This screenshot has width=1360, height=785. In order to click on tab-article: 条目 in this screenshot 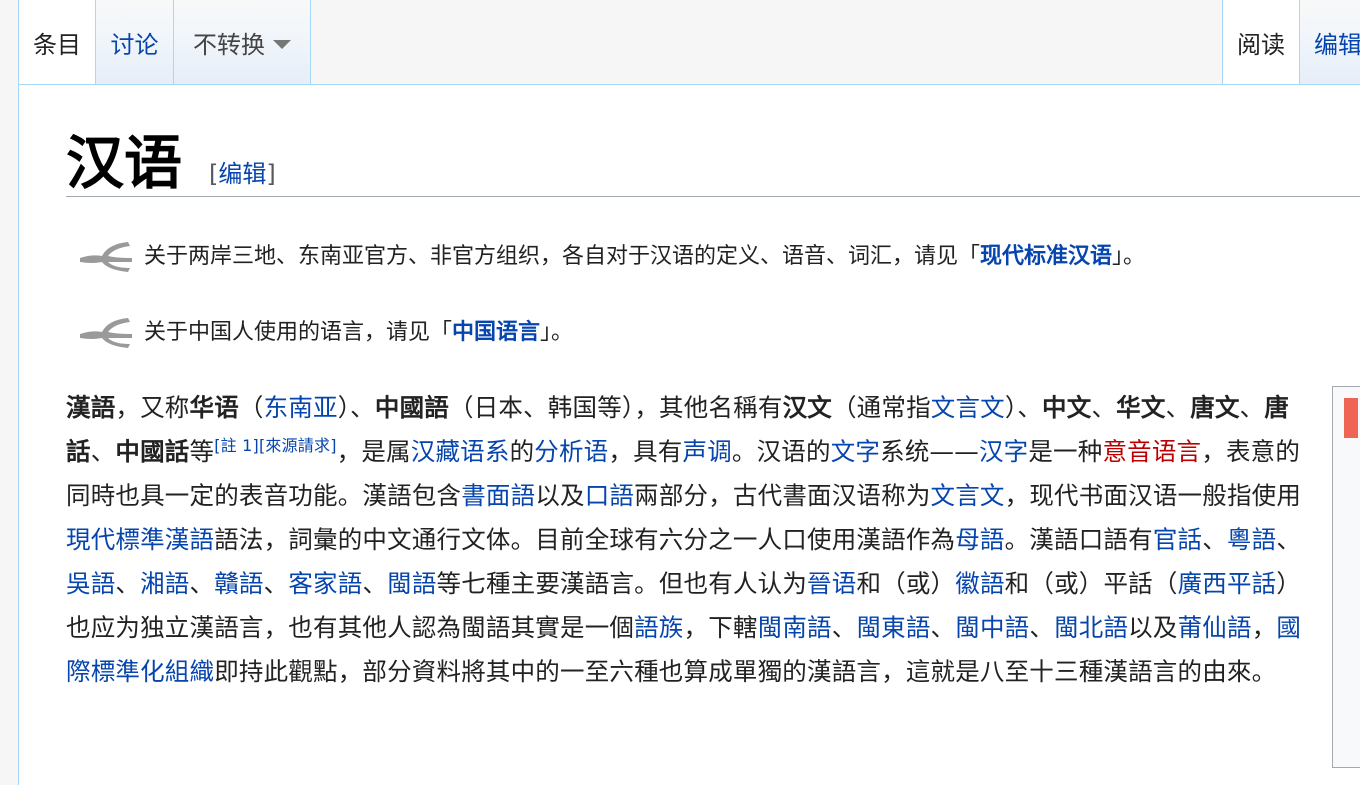, I will do `click(57, 42)`.